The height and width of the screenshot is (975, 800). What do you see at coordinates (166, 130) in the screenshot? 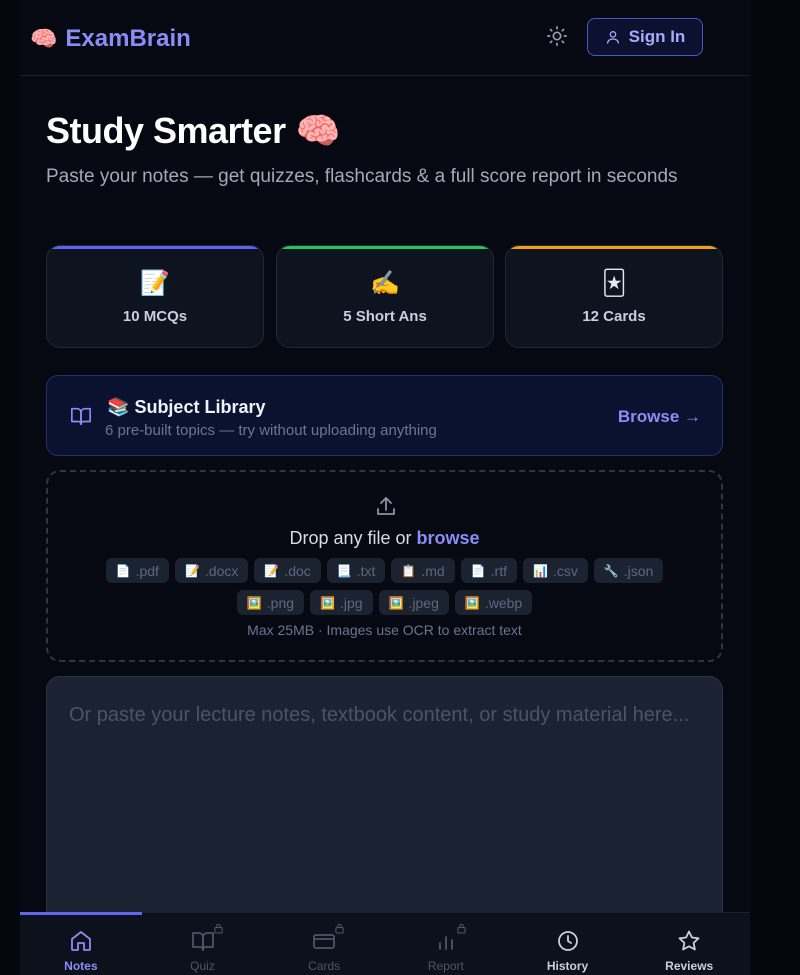
I see `page-title-text: Study Smarter` at bounding box center [166, 130].